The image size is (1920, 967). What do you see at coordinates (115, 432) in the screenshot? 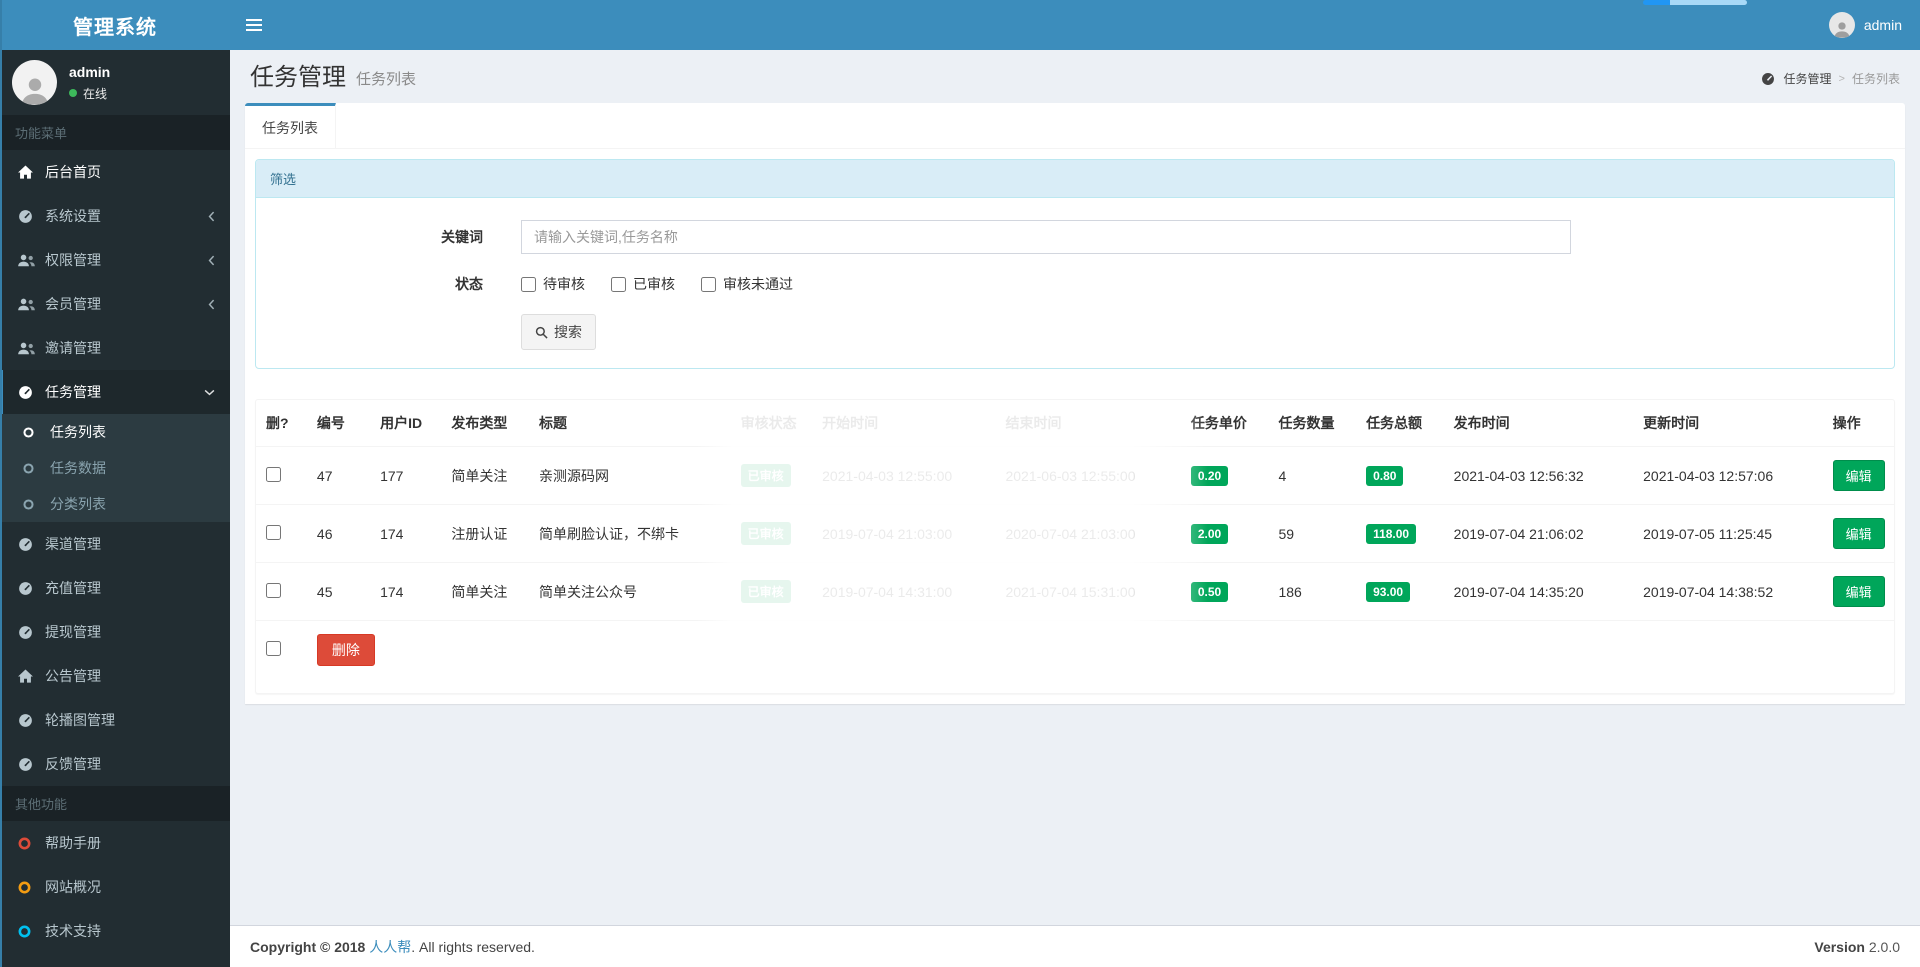
I see `sidebar-subitem-任务列表: 任务列表` at bounding box center [115, 432].